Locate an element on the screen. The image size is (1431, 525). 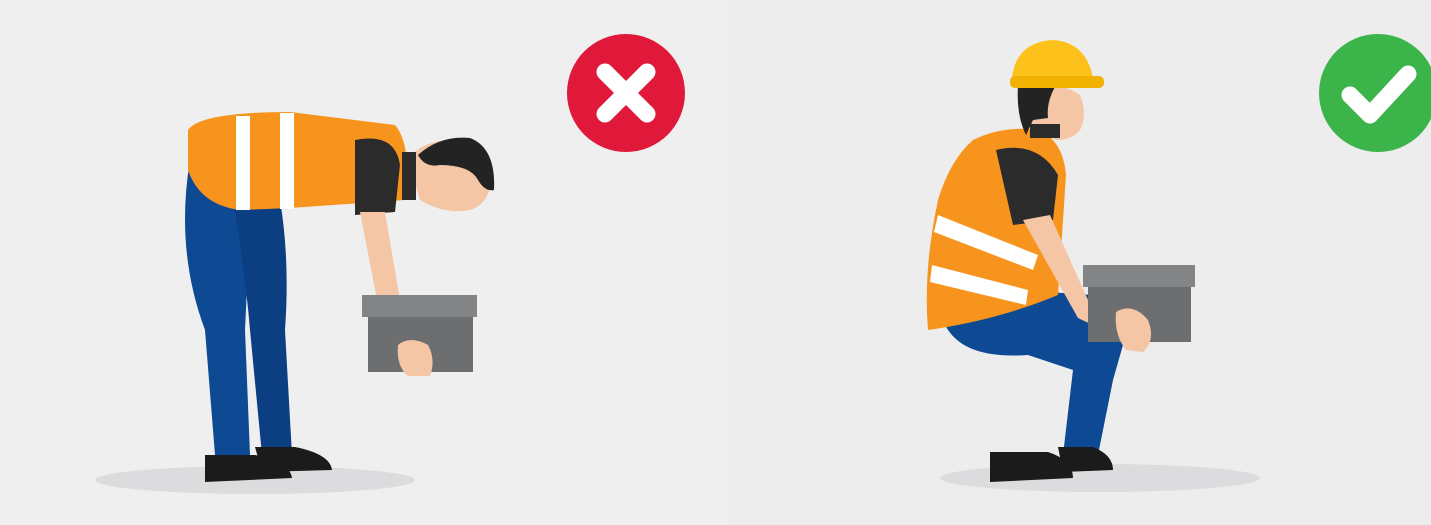
worker-sleeve is located at coordinates (377, 176).